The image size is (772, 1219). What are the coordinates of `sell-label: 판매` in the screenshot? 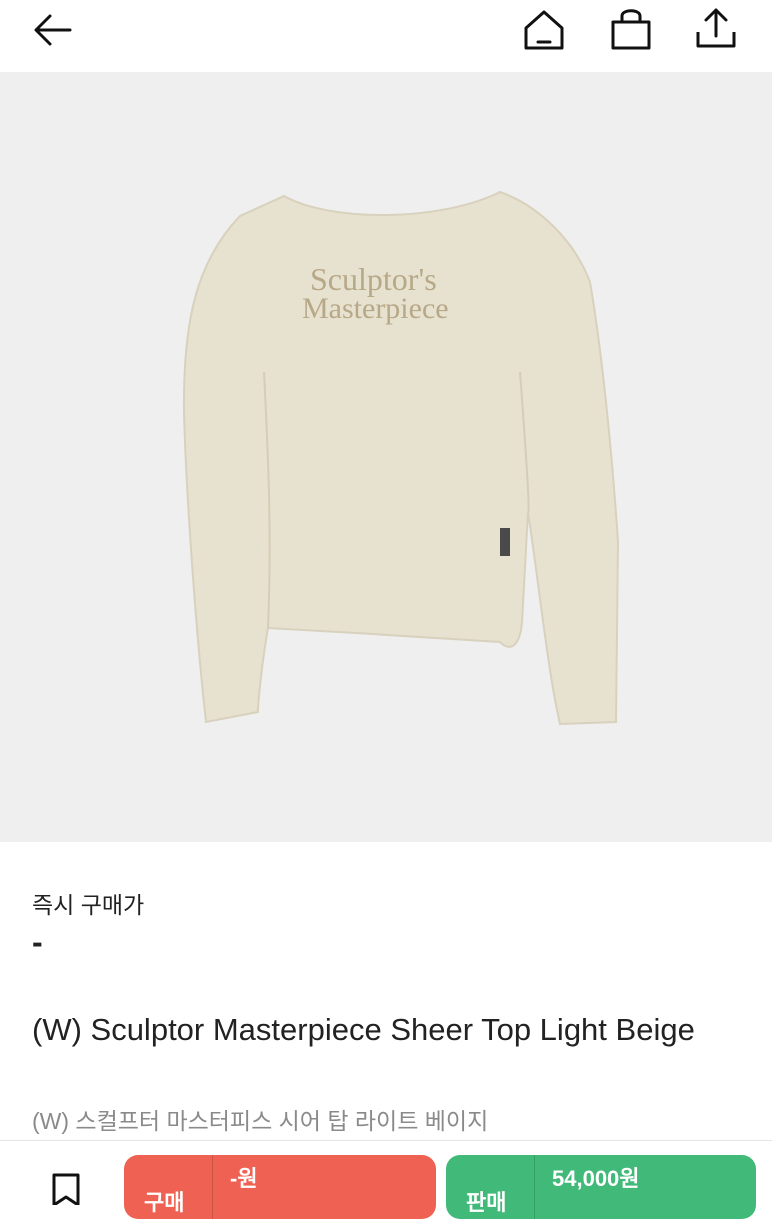 It's located at (486, 1202).